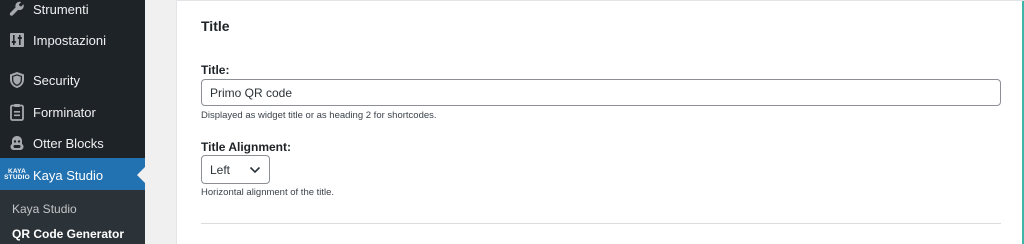 The width and height of the screenshot is (1024, 244). What do you see at coordinates (601, 223) in the screenshot?
I see `section-divider` at bounding box center [601, 223].